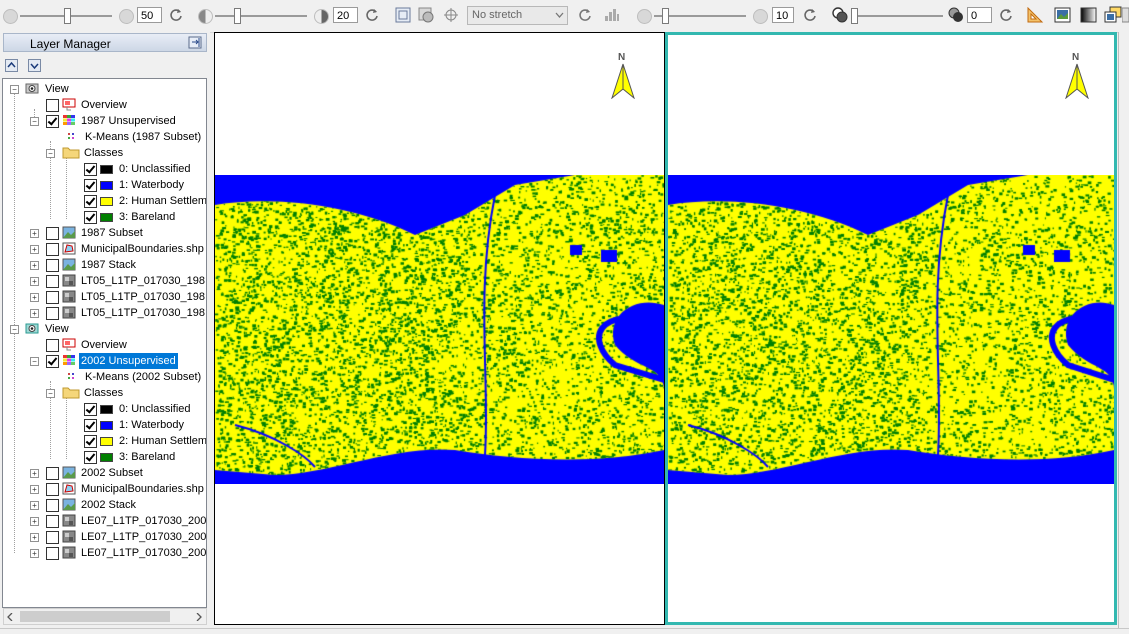 Image resolution: width=1129 pixels, height=634 pixels. I want to click on more-icon, so click(1125, 15).